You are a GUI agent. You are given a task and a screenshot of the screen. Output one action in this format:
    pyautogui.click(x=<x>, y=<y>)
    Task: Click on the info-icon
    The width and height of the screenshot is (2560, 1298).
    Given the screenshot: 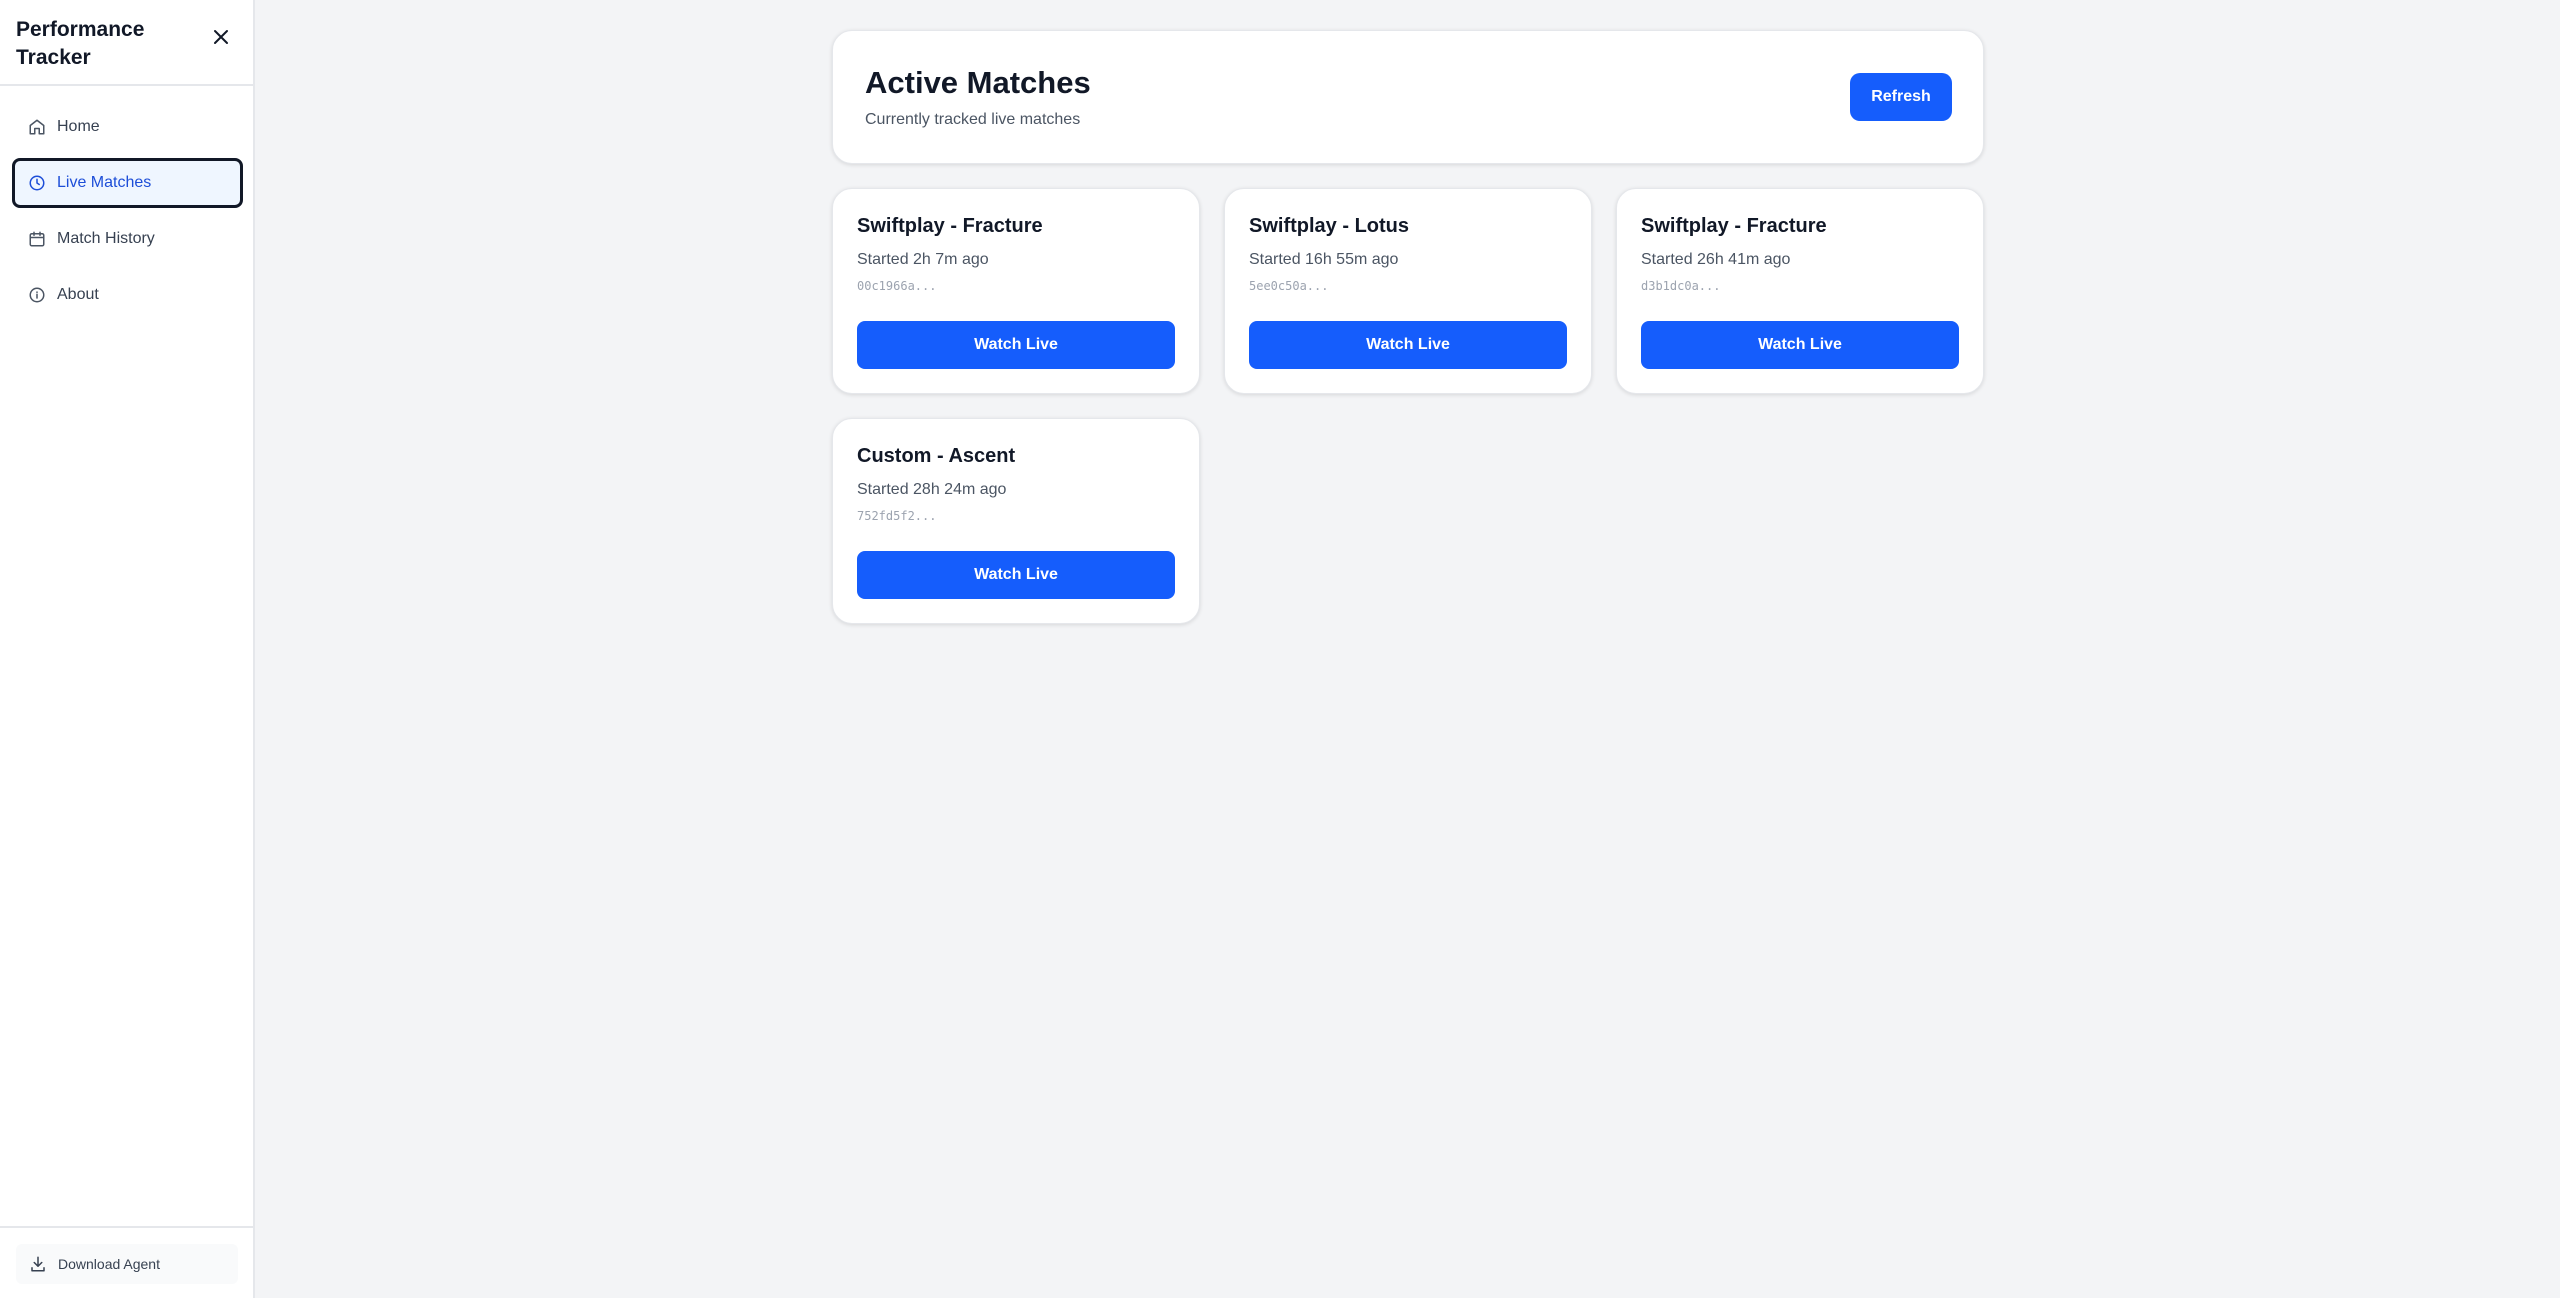 What is the action you would take?
    pyautogui.click(x=37, y=295)
    